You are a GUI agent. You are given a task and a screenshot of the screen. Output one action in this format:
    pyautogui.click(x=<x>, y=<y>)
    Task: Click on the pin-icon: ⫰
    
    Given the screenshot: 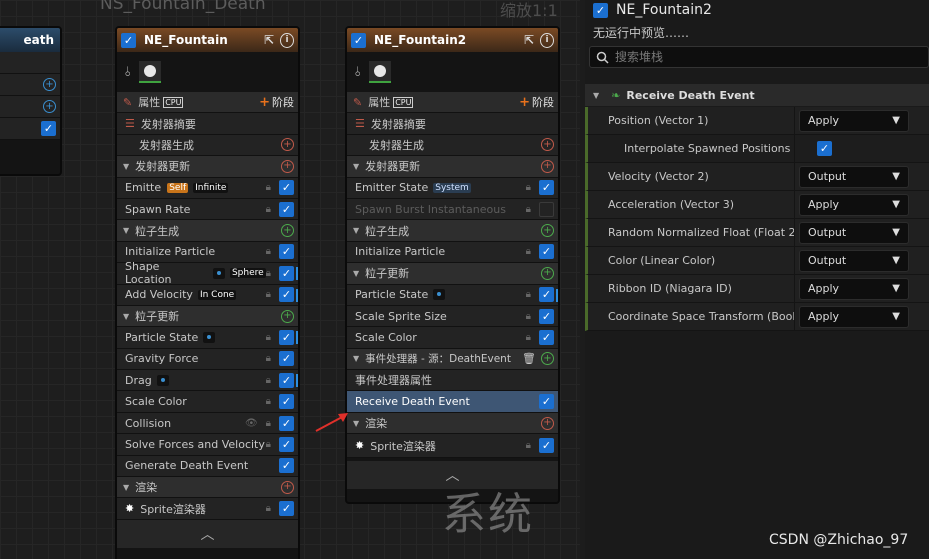 What is the action you would take?
    pyautogui.click(x=128, y=72)
    